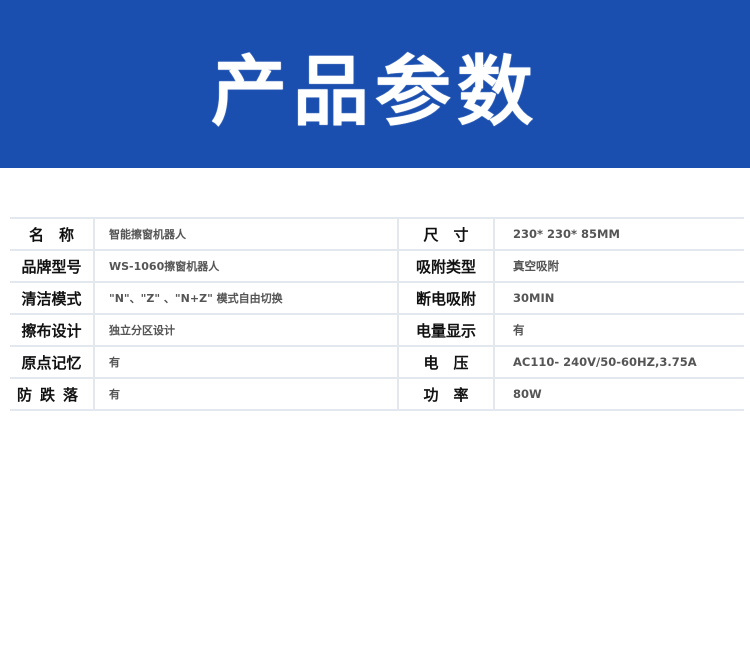 The width and height of the screenshot is (750, 668). Describe the element at coordinates (246, 234) in the screenshot. I see `spec-value: 智能擦窗机器人` at that location.